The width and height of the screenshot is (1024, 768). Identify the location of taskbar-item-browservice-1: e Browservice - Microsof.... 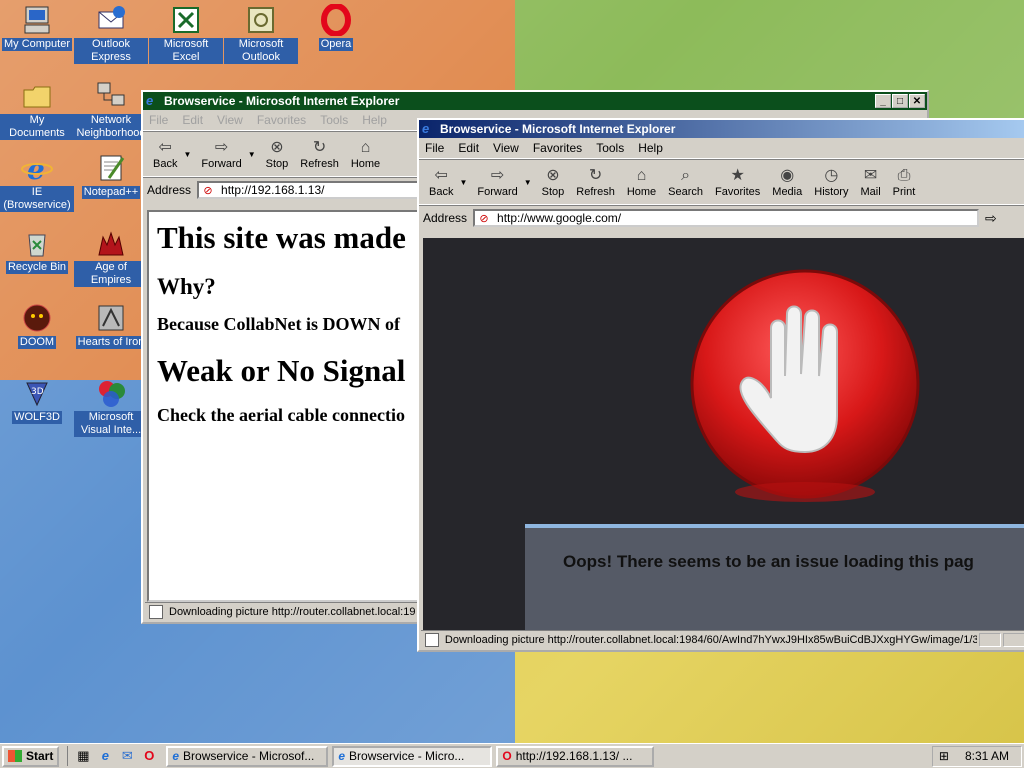
(247, 756).